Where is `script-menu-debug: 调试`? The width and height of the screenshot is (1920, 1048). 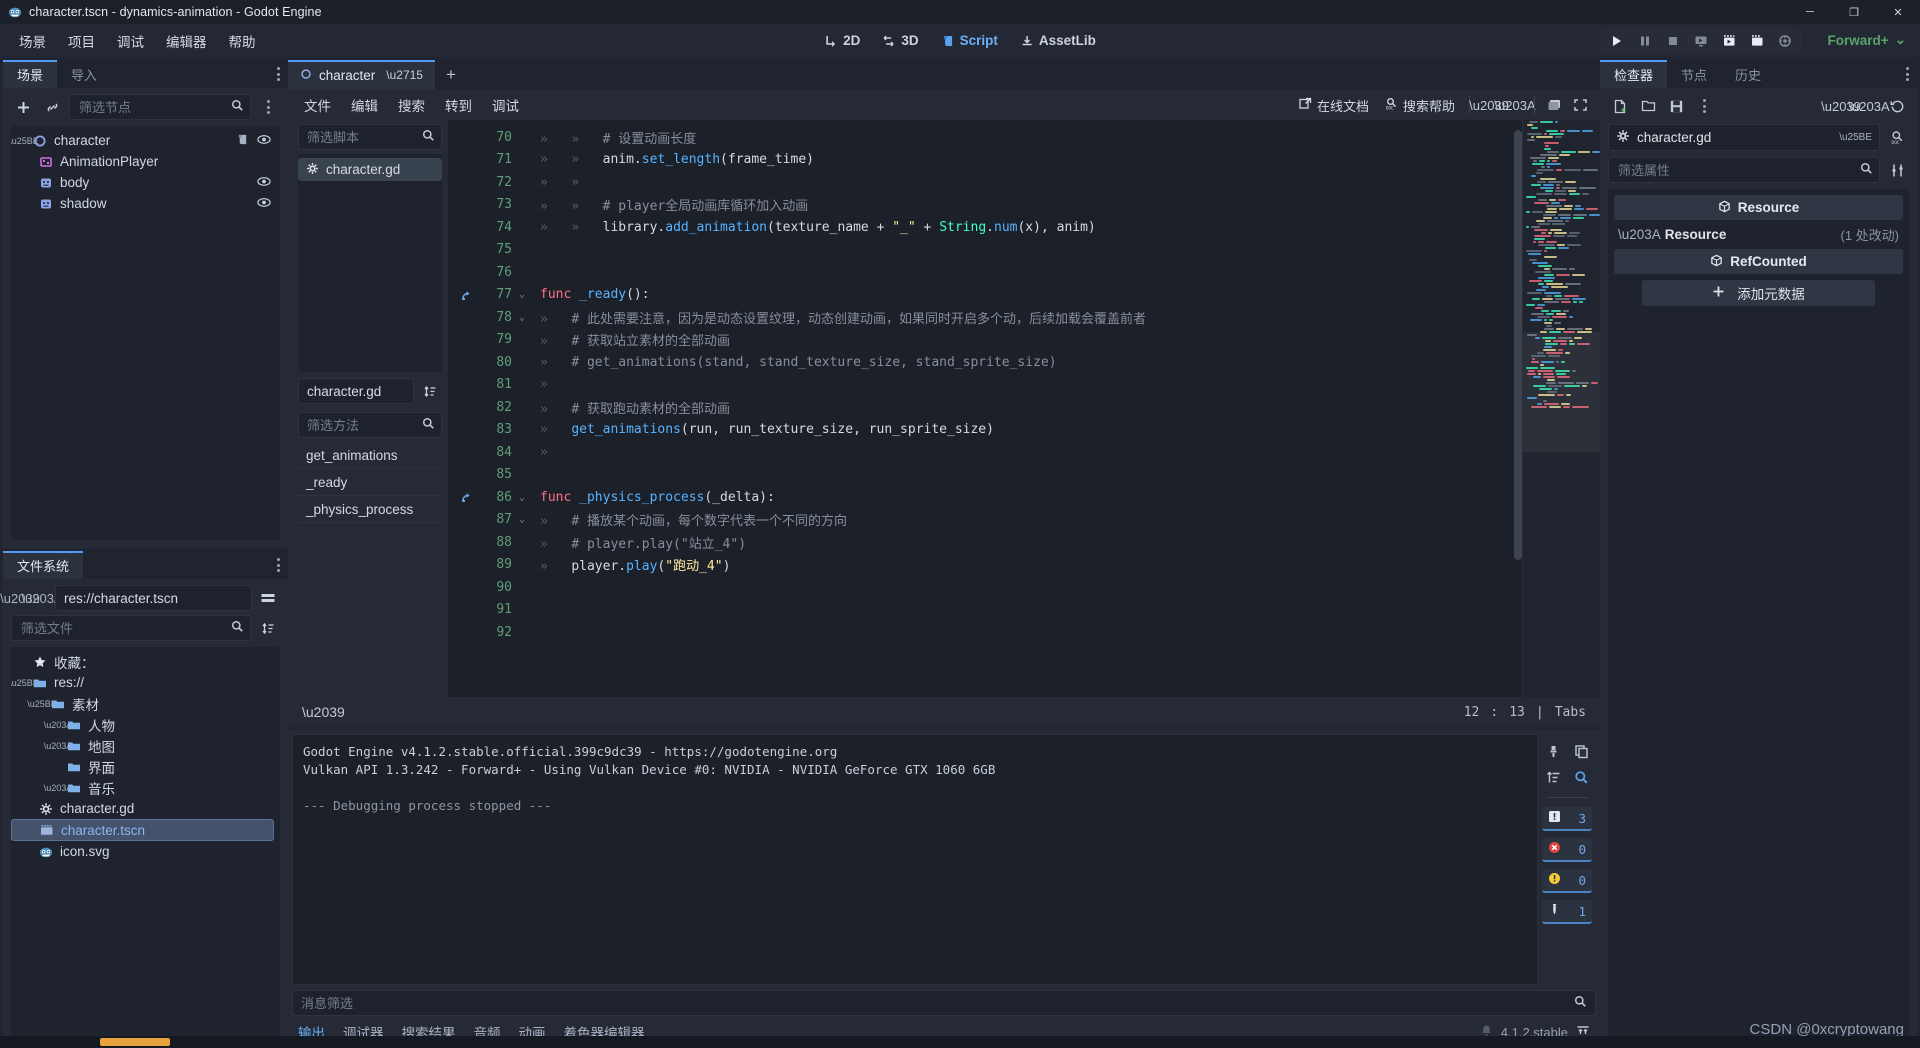
script-menu-debug: 调试 is located at coordinates (505, 105).